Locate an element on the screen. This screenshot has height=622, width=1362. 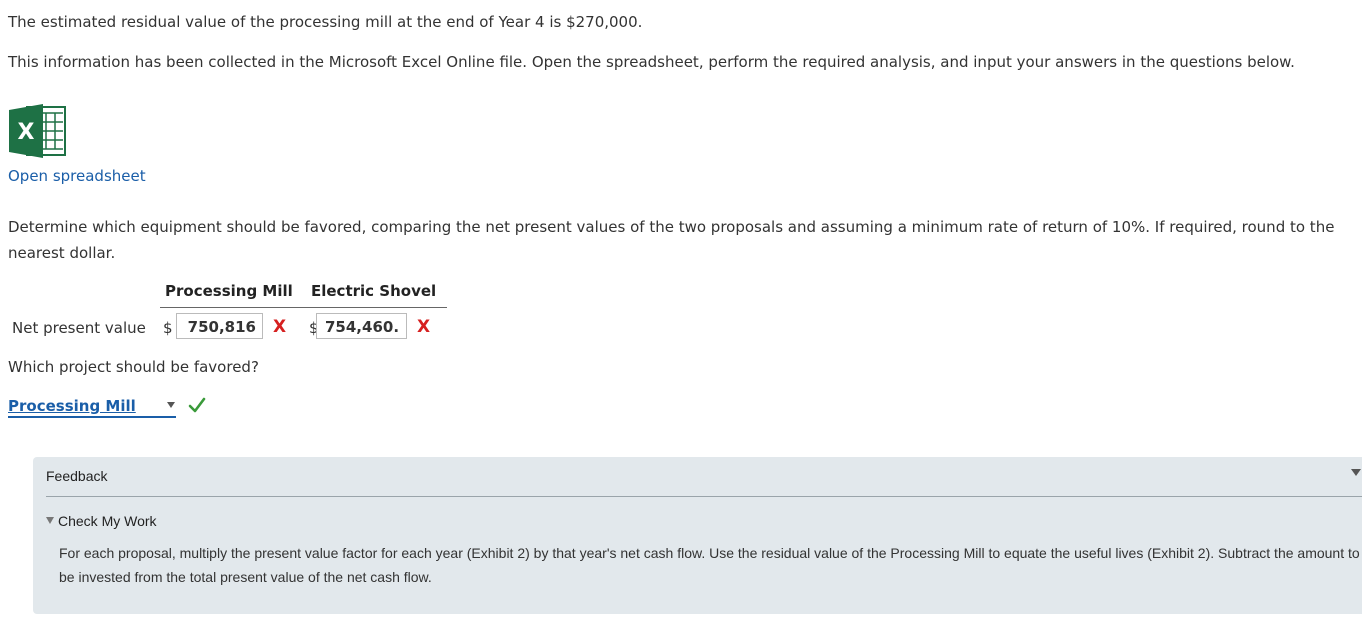
collapse-toggle-icon is located at coordinates (1356, 472).